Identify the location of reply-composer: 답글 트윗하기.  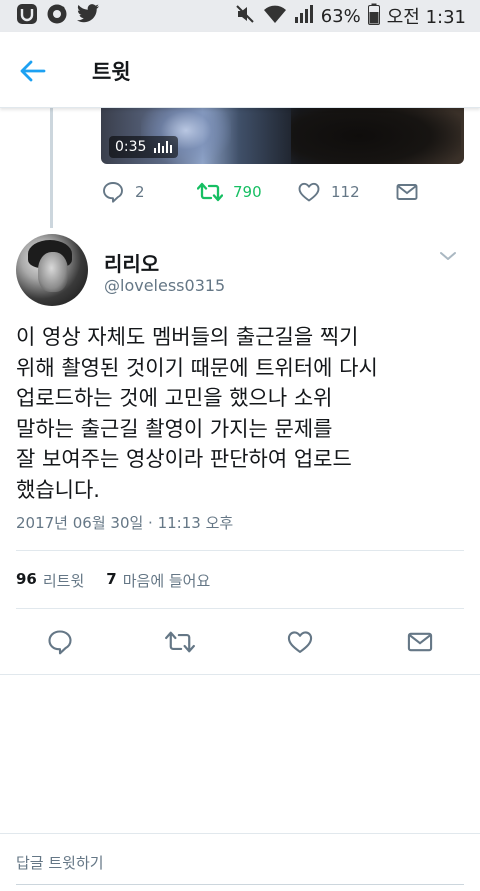
(240, 862).